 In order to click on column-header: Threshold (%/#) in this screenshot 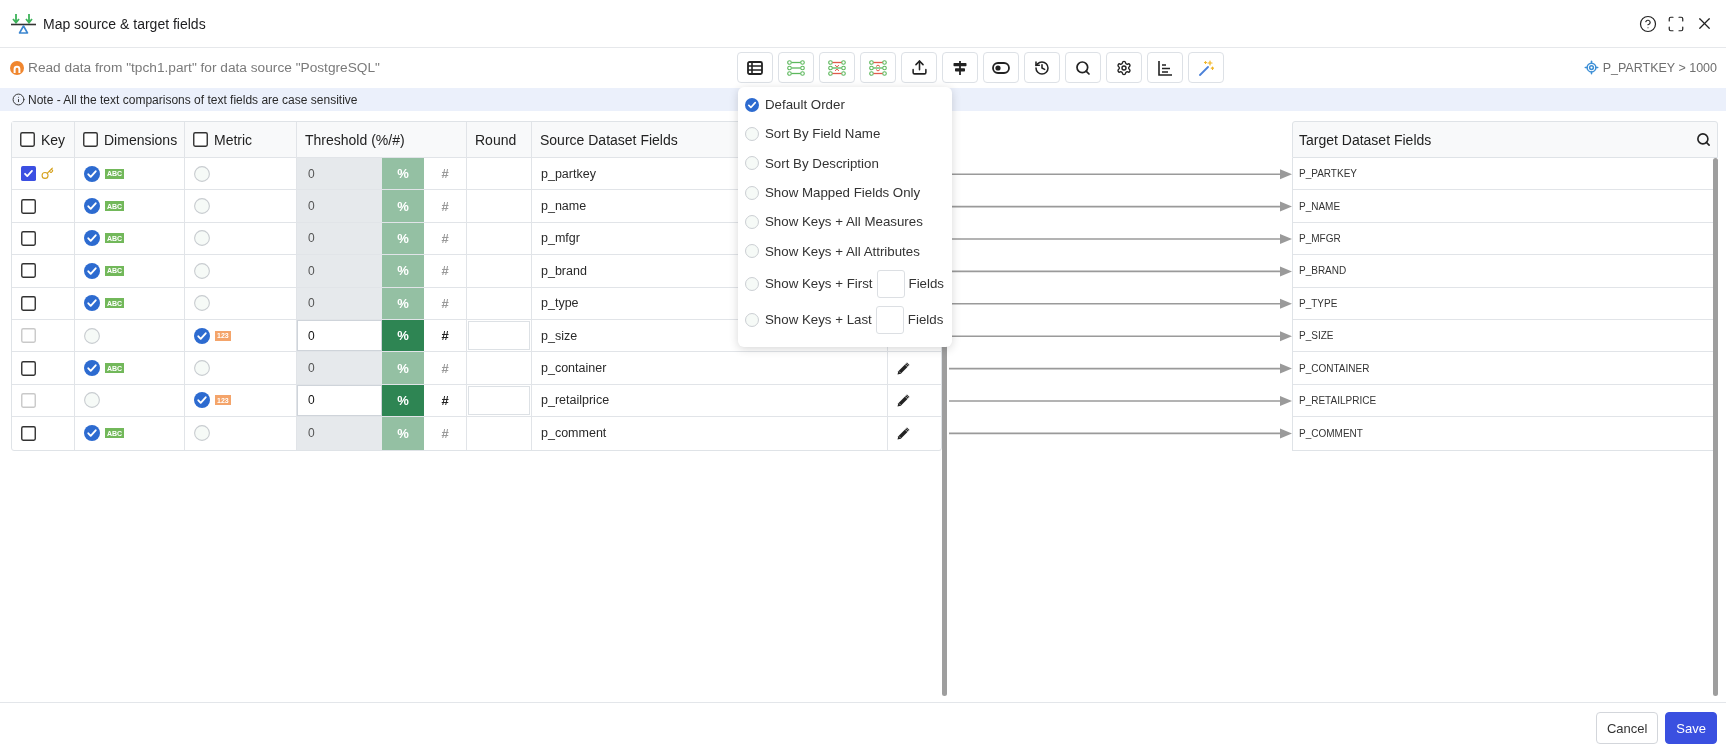, I will do `click(355, 139)`.